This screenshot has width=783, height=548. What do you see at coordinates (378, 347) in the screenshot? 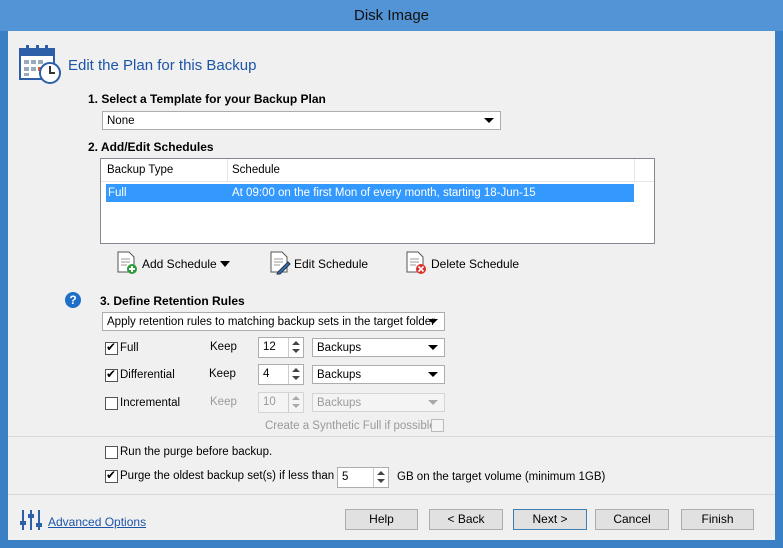
I see `full-unit-select: Backups` at bounding box center [378, 347].